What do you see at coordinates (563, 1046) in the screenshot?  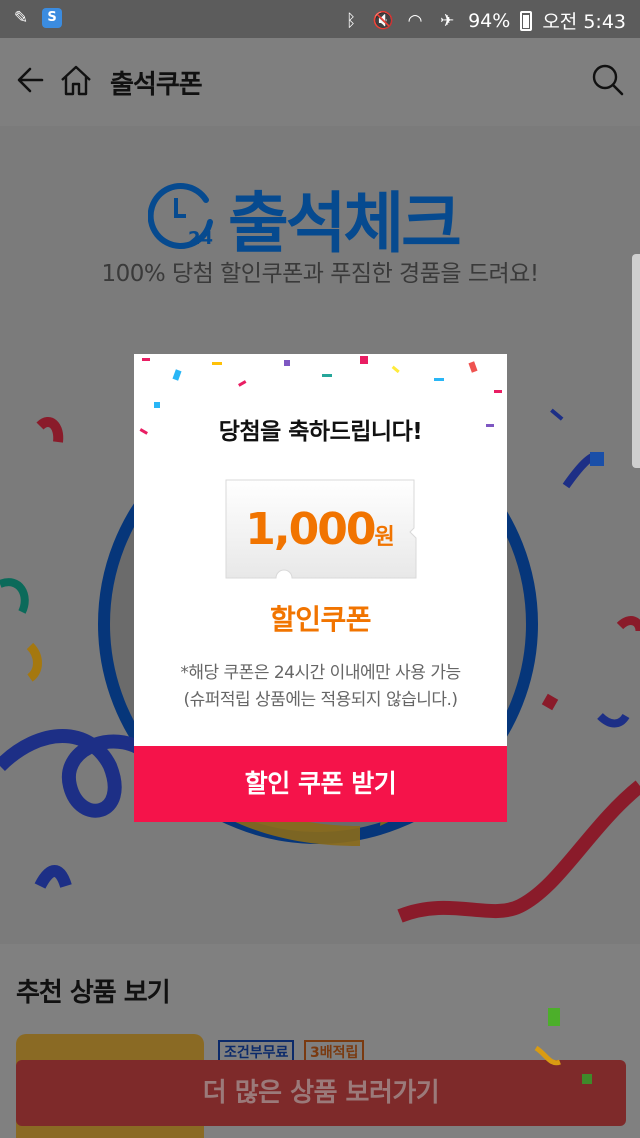 I see `confetti-decoration` at bounding box center [563, 1046].